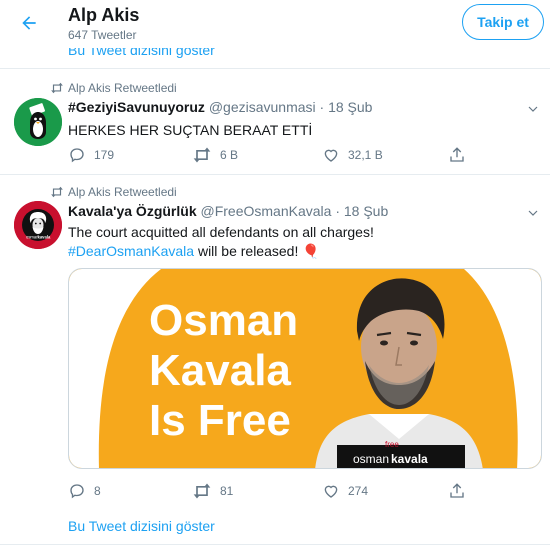  What do you see at coordinates (220, 420) in the screenshot?
I see `media-headline-line-3: Is Free` at bounding box center [220, 420].